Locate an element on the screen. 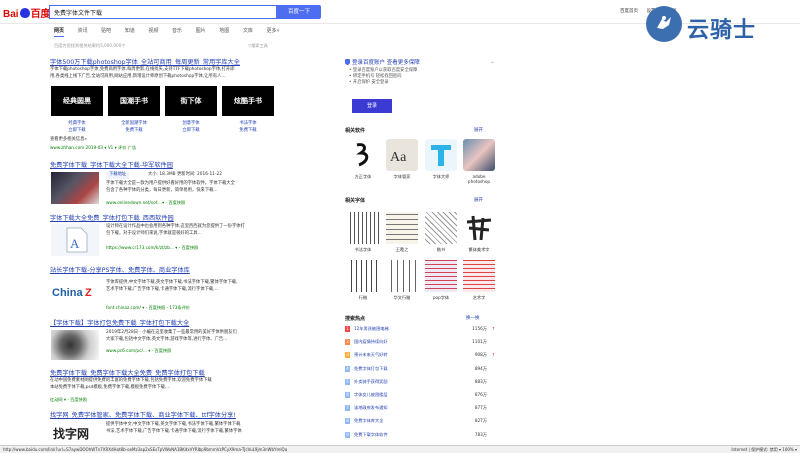  hot-refresh: 换一换 is located at coordinates (473, 318).